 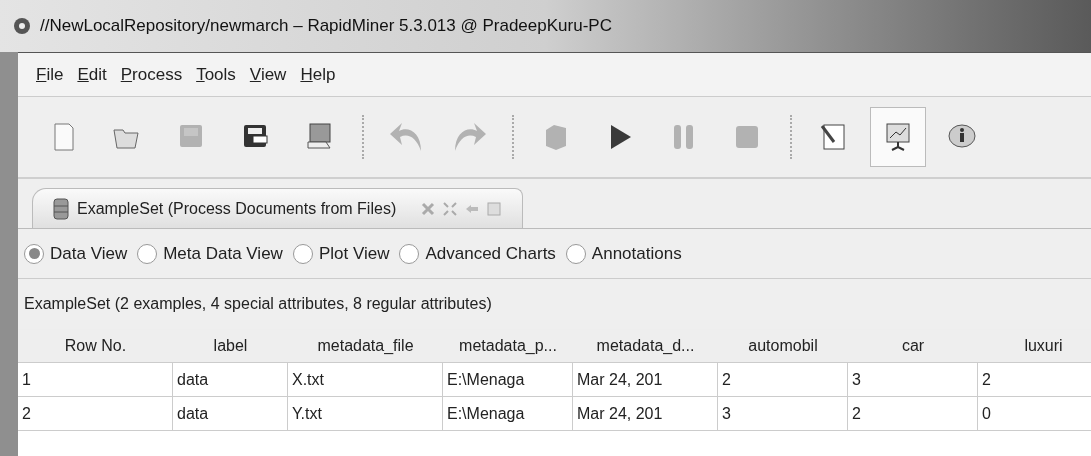 What do you see at coordinates (1034, 413) in the screenshot?
I see `table-cell: 0` at bounding box center [1034, 413].